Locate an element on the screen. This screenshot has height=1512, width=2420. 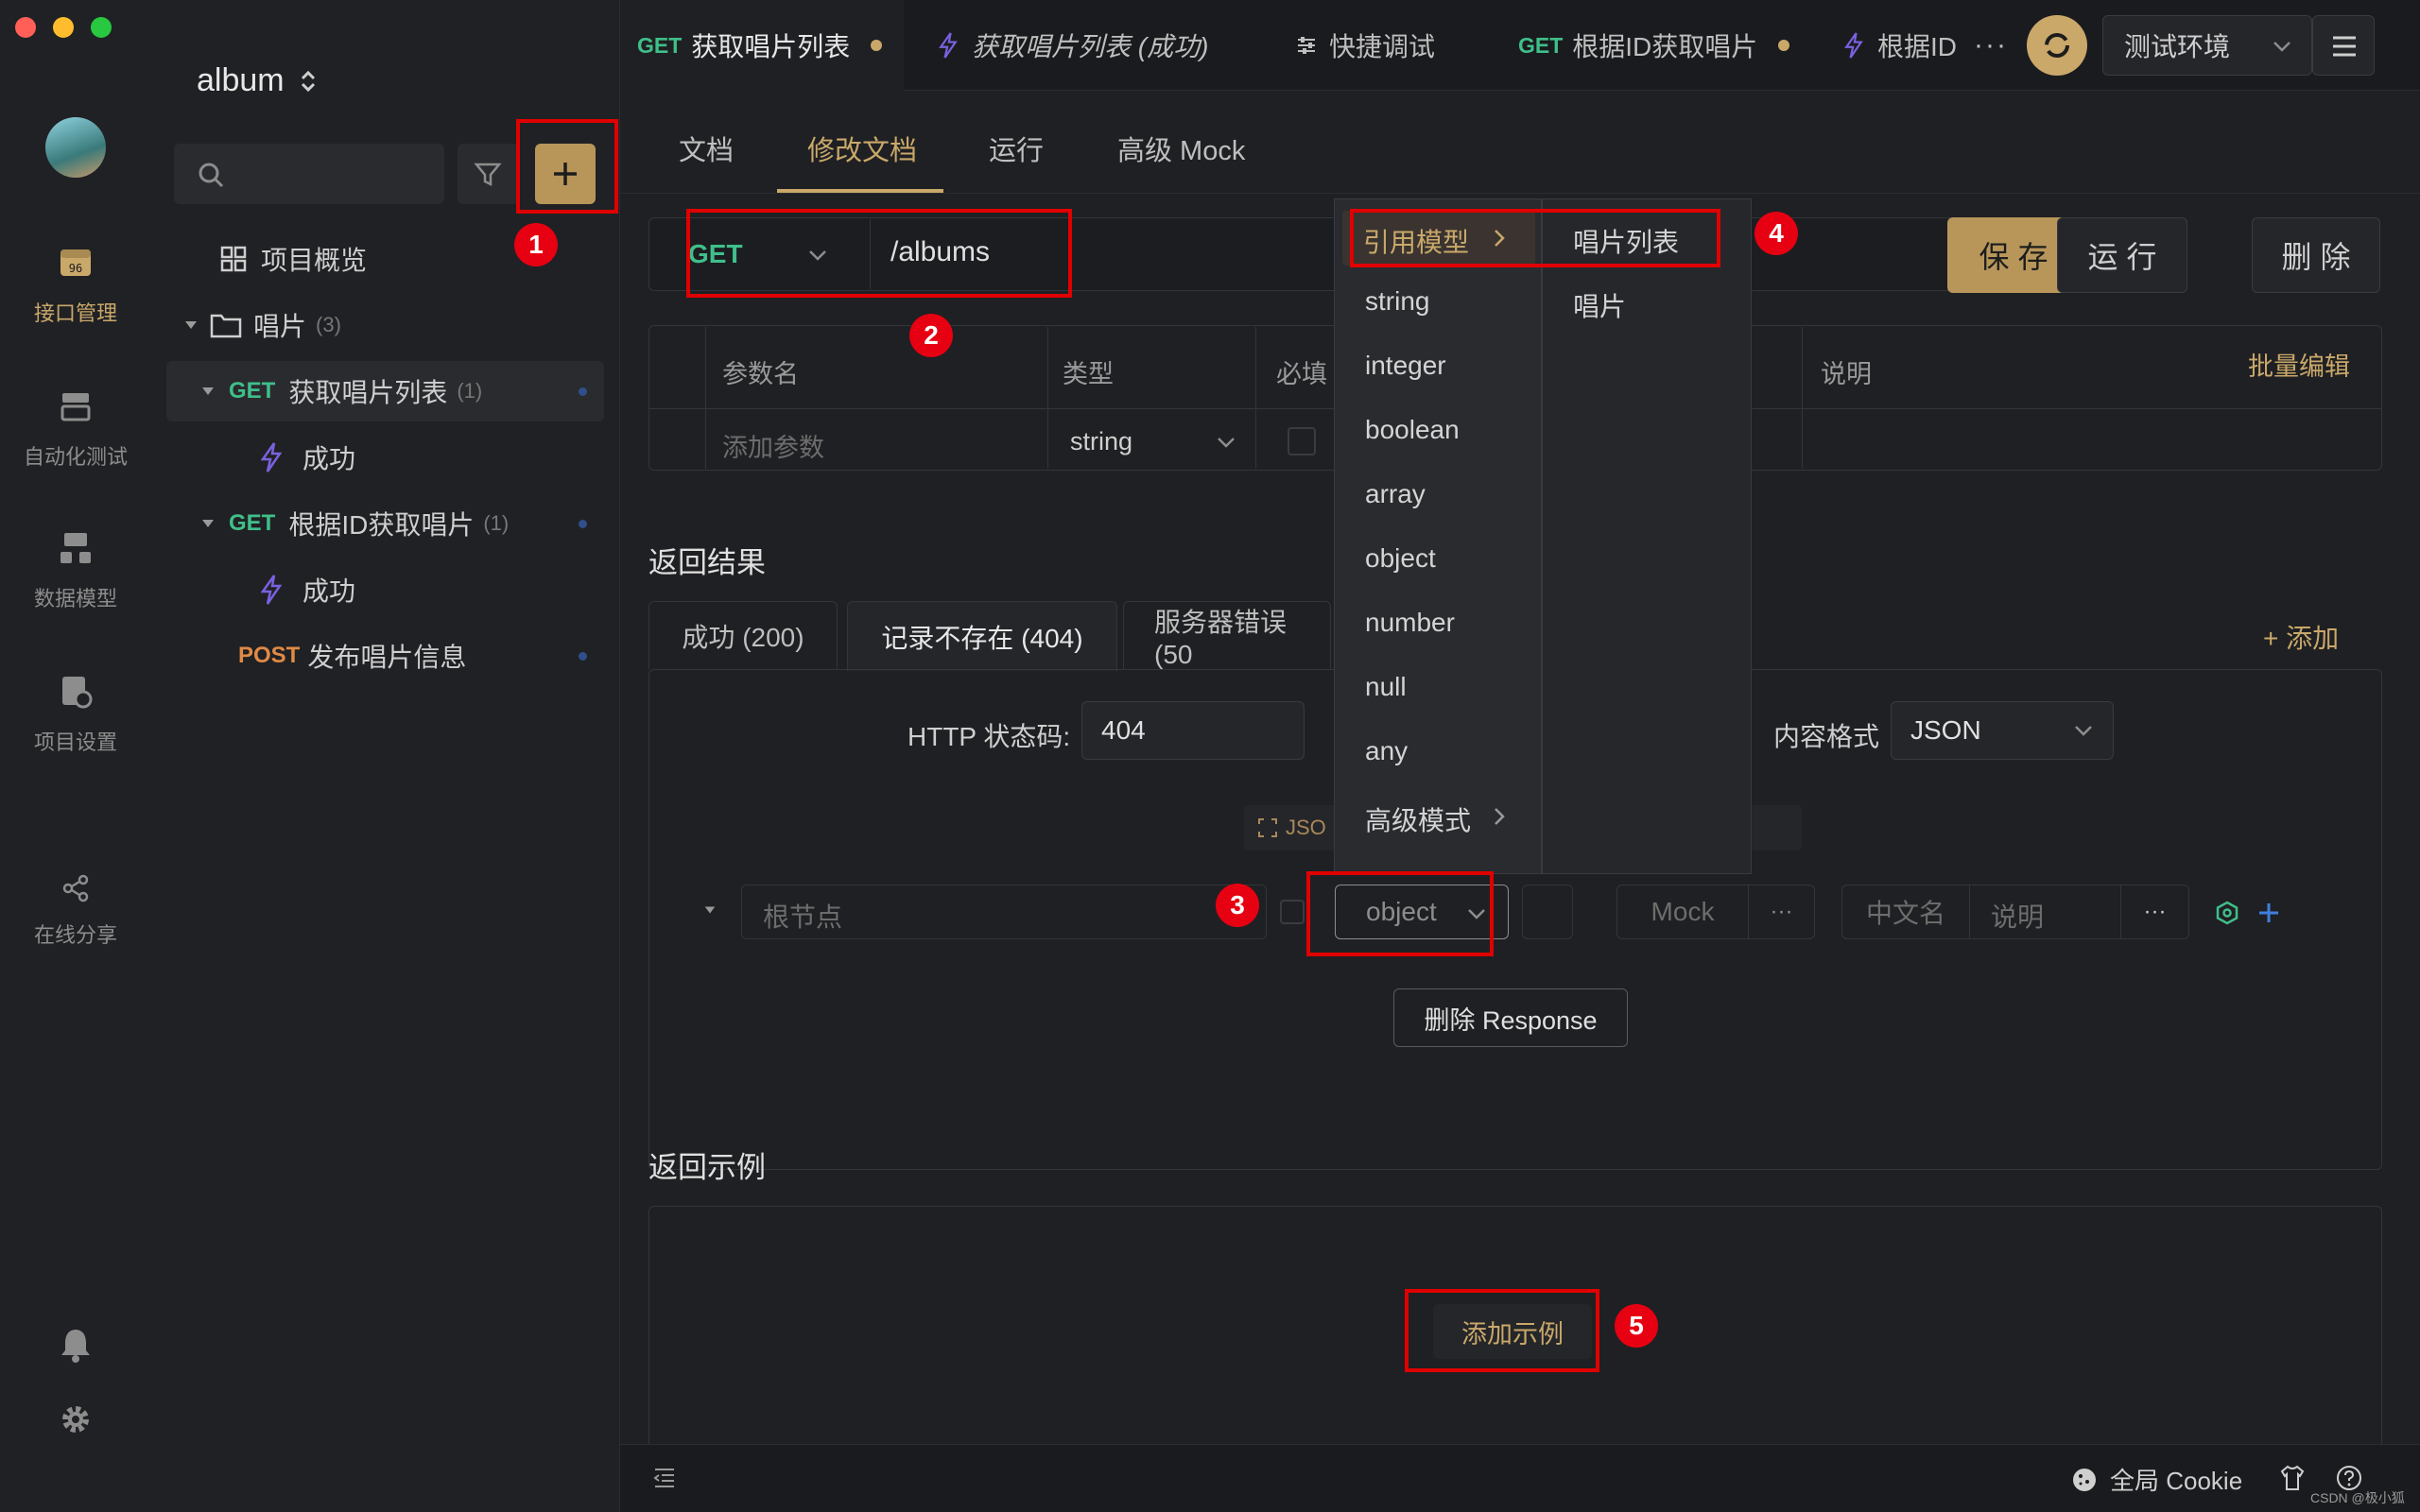
more-tabs-button: ··· is located at coordinates (1991, 45).